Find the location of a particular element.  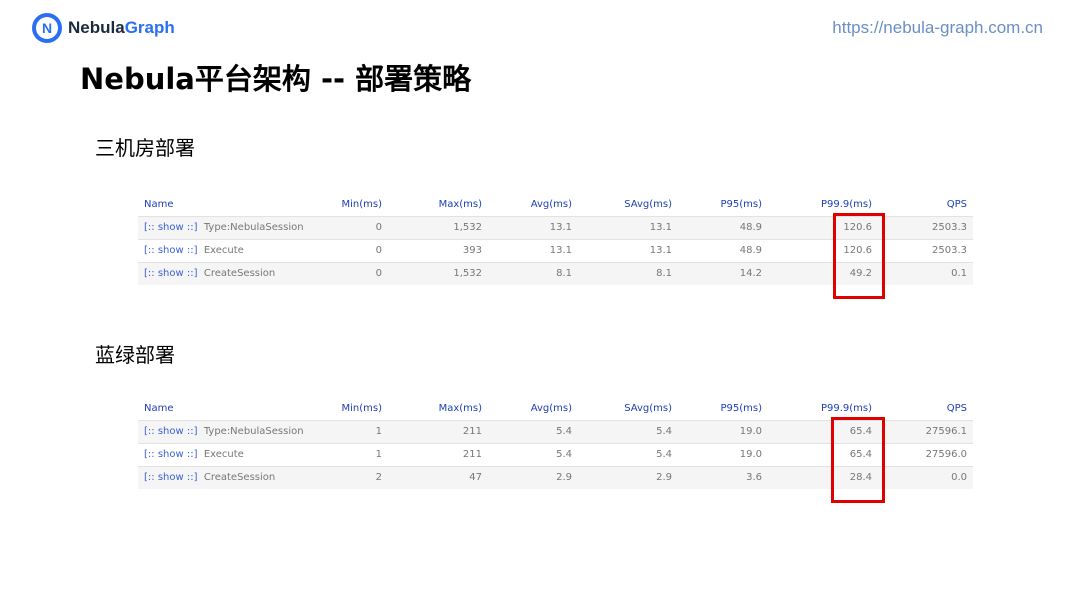

logo-n-glyph: N is located at coordinates (47, 28).